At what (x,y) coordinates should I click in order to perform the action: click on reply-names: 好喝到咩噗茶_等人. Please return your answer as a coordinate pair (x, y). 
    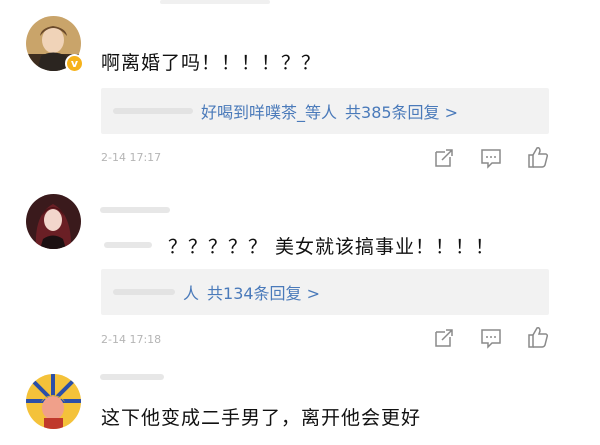
    Looking at the image, I should click on (269, 112).